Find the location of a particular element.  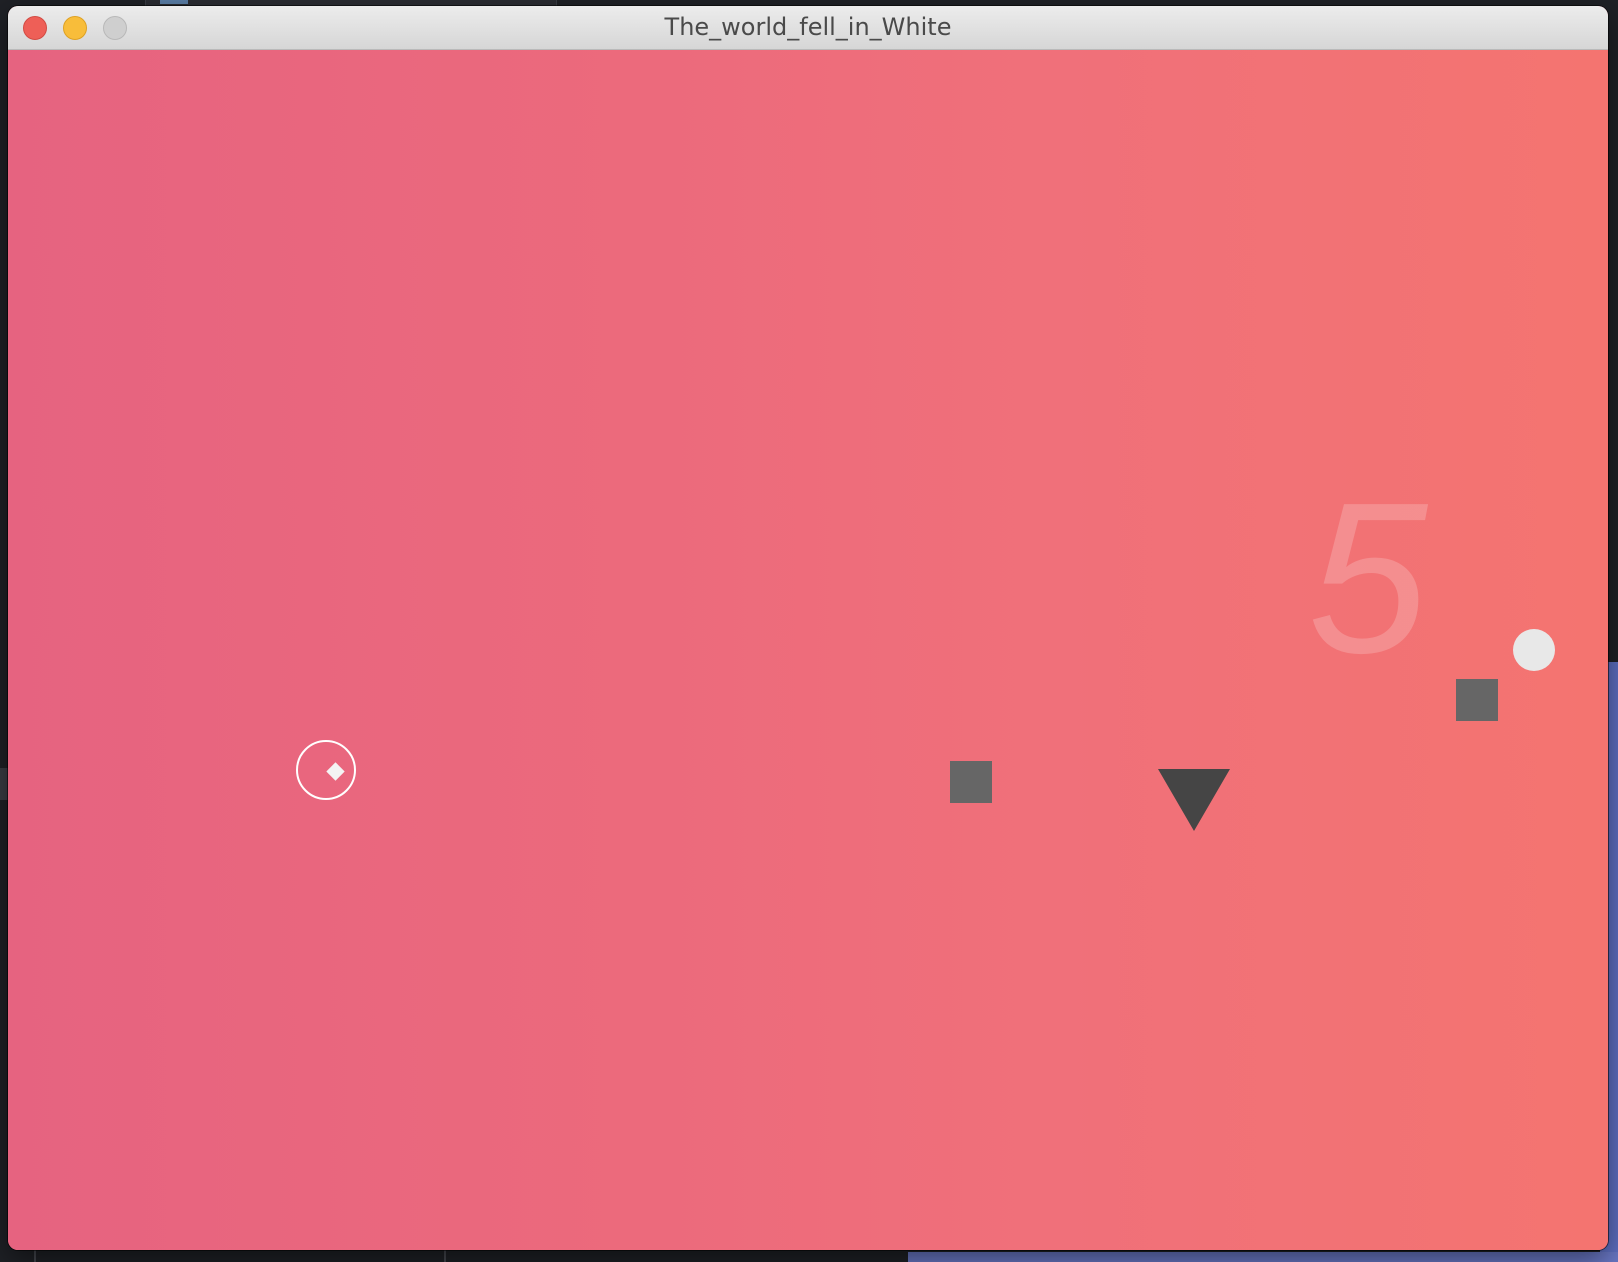

score-display: 5 is located at coordinates (1368, 577).